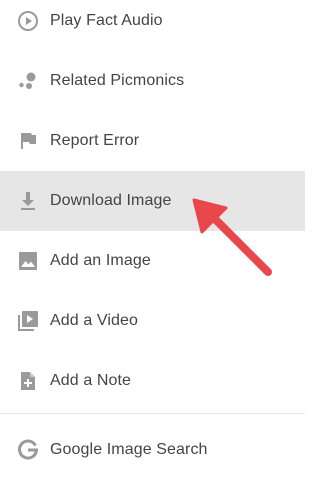 The height and width of the screenshot is (480, 320). What do you see at coordinates (91, 380) in the screenshot?
I see `menu-item-label: Add a Note` at bounding box center [91, 380].